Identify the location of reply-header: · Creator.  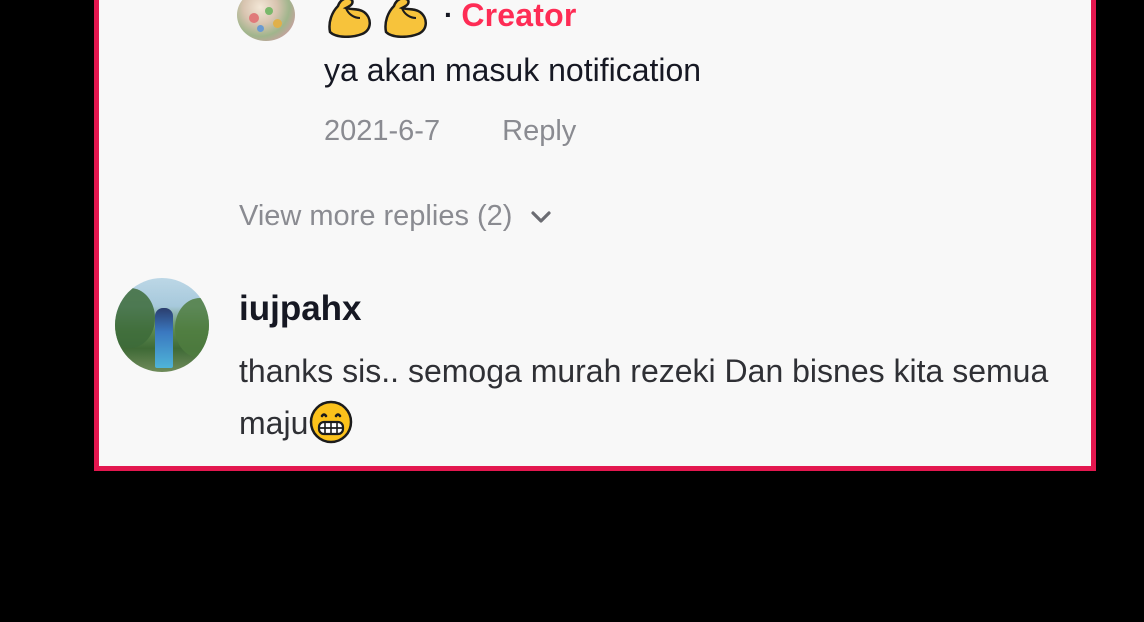
(450, 19).